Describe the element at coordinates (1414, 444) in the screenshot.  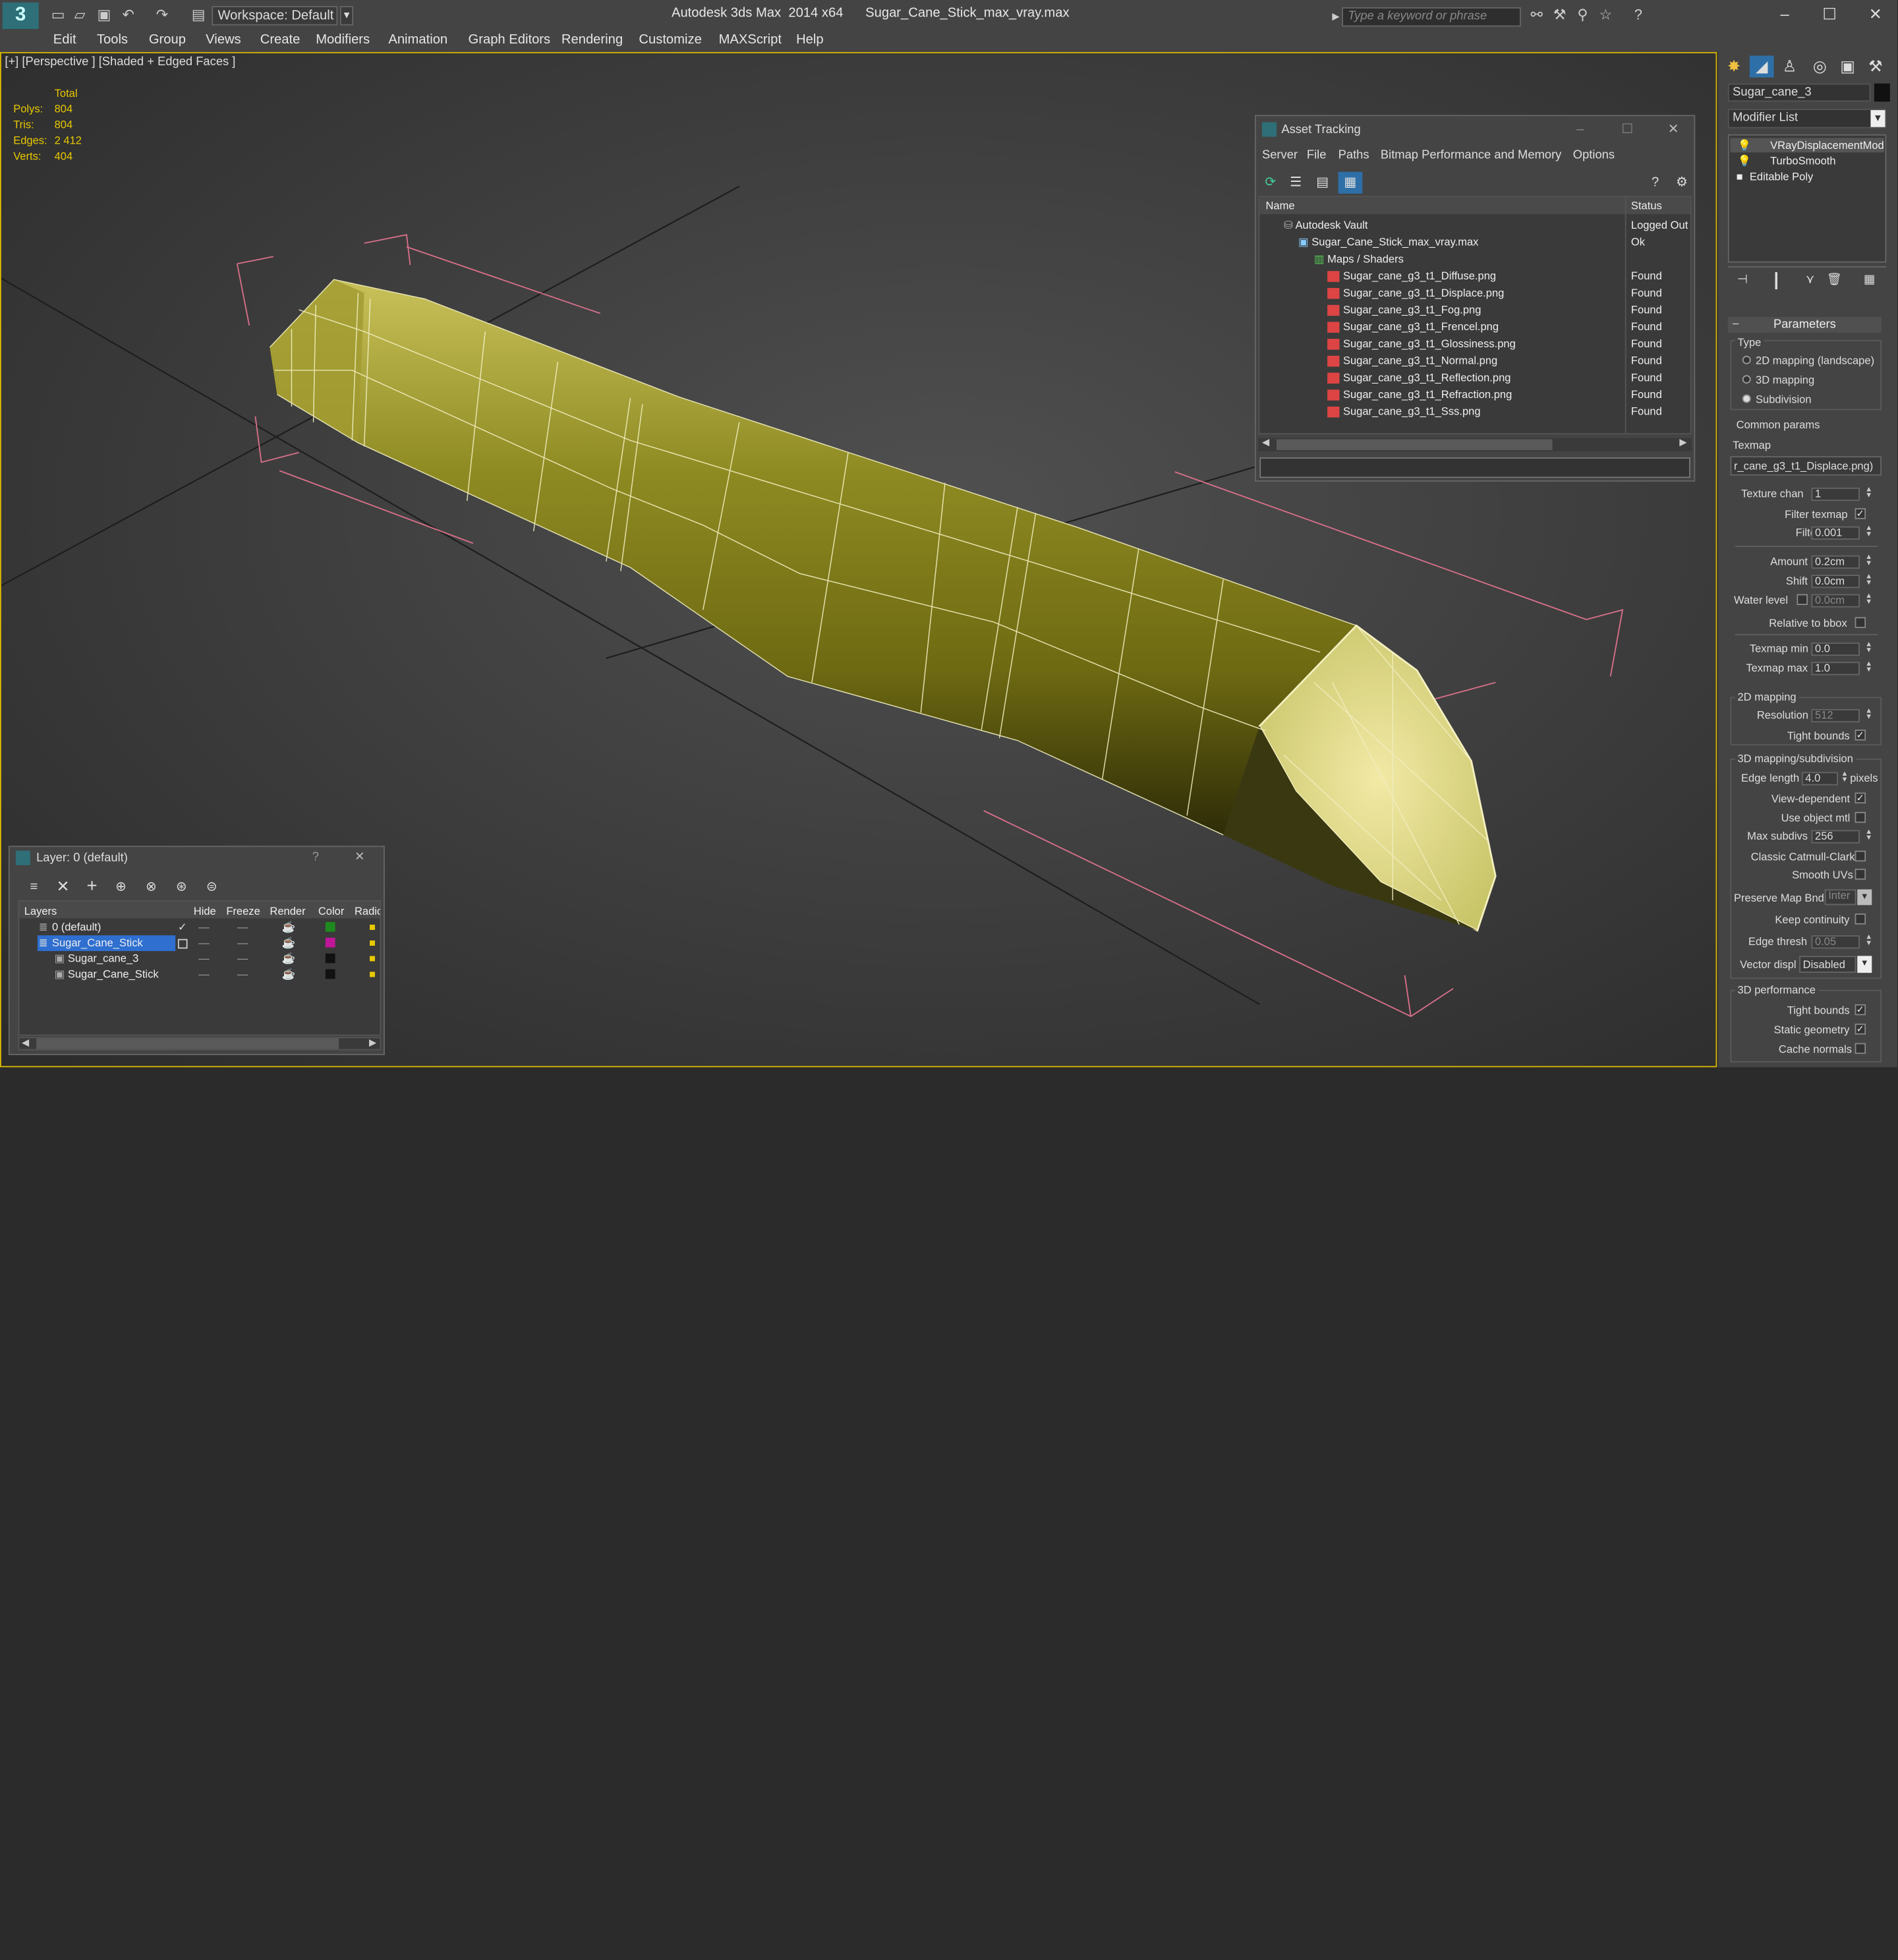
I see `scrollbar-thumb` at that location.